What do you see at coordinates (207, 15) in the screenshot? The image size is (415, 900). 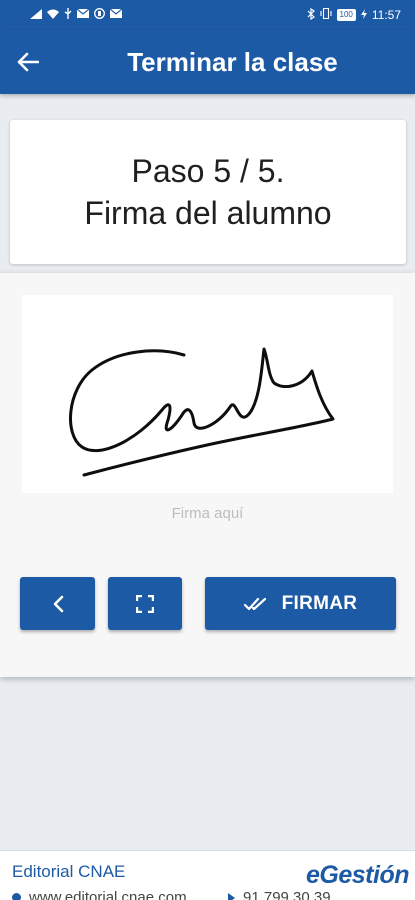 I see `status-bar: 100 11:57` at bounding box center [207, 15].